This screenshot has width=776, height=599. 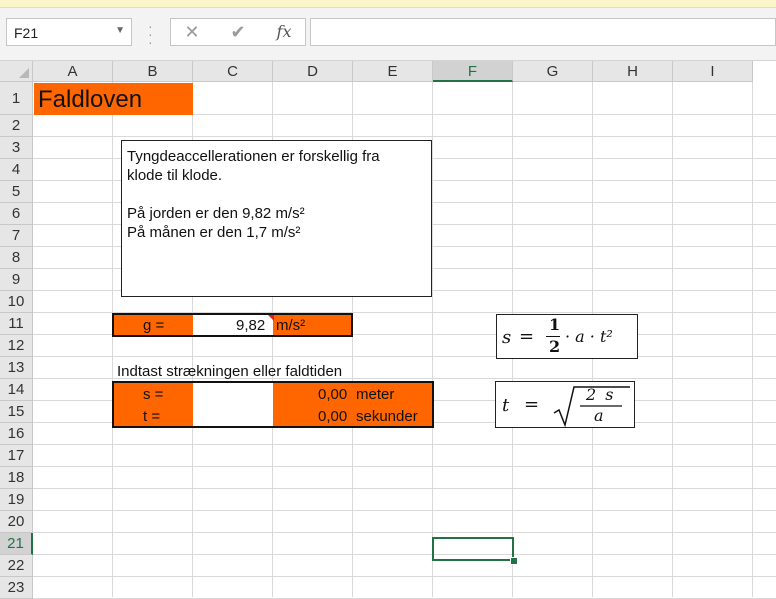 I want to click on row-header-13: 13, so click(x=16, y=368).